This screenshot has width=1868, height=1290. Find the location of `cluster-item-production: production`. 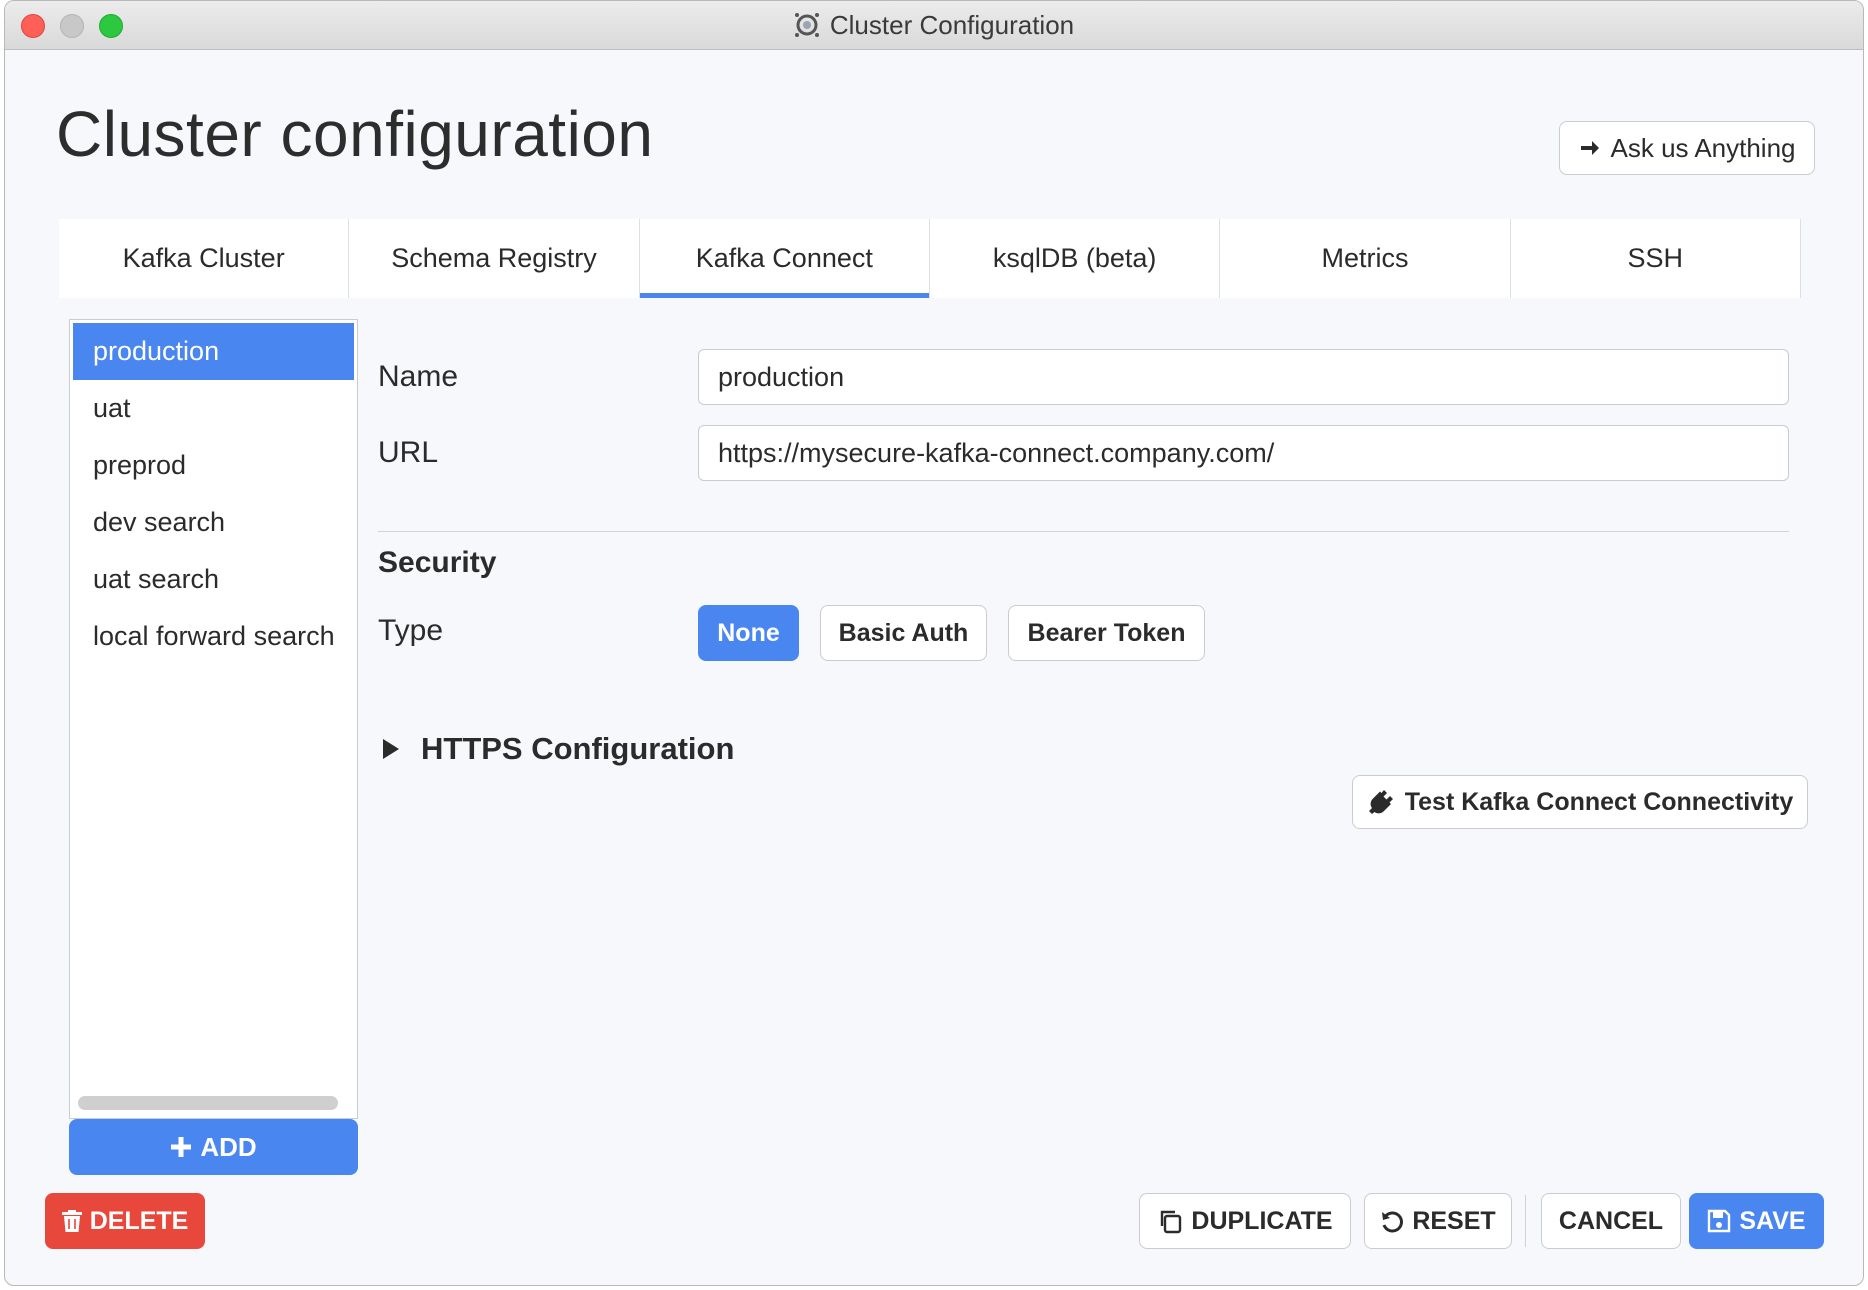

cluster-item-production: production is located at coordinates (213, 351).